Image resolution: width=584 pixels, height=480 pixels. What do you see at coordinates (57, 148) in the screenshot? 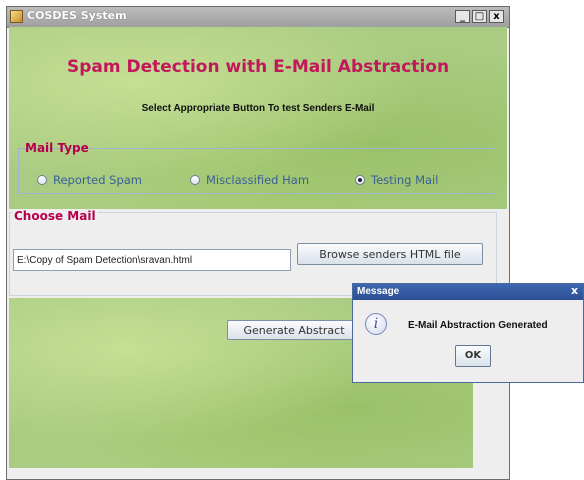
I see `mail-type-legend: Mail Type` at bounding box center [57, 148].